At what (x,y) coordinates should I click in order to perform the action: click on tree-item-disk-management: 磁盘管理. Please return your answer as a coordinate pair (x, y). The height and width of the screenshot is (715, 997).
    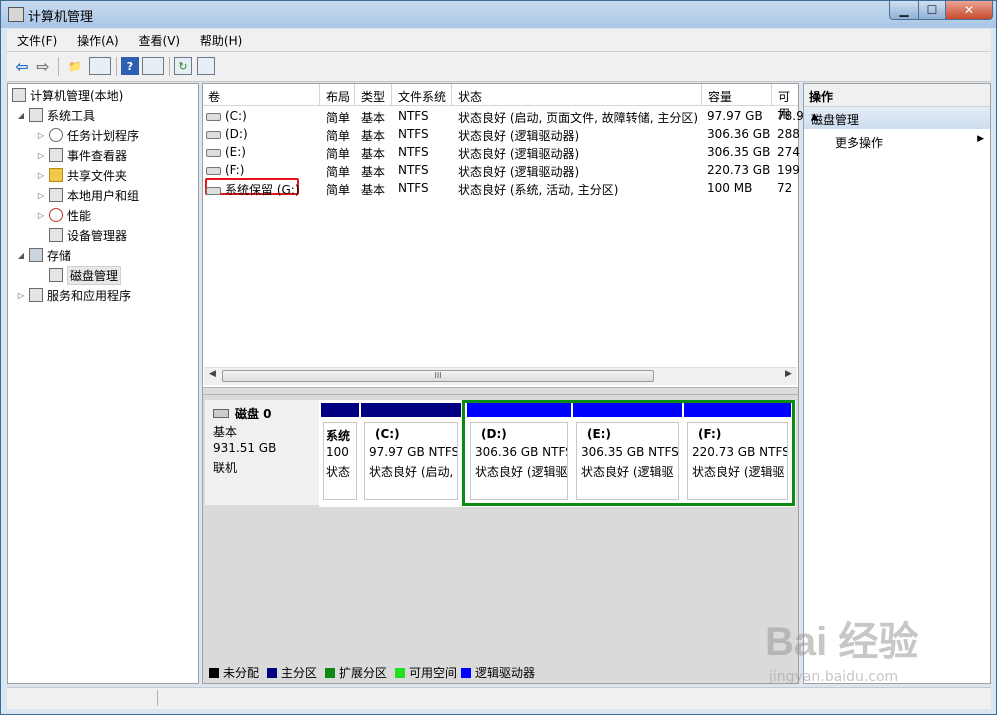
    Looking at the image, I should click on (85, 275).